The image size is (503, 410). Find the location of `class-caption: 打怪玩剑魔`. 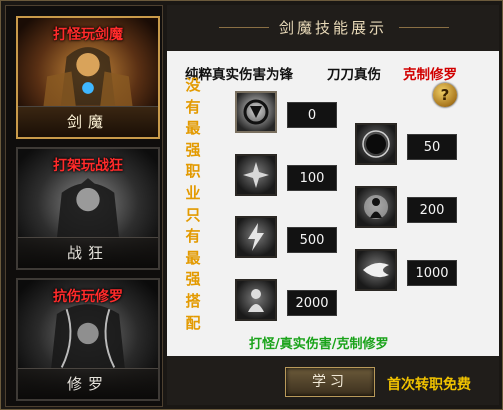

class-caption: 打怪玩剑魔 is located at coordinates (88, 35).